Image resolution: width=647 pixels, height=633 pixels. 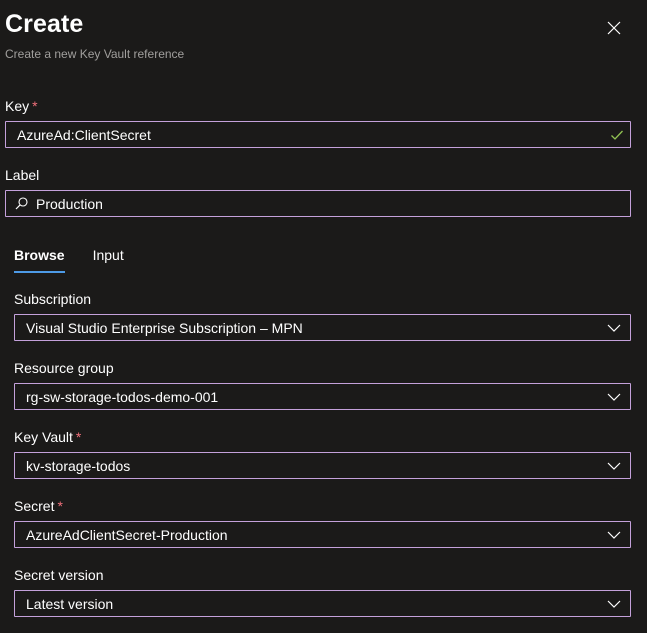 I want to click on source-tabs: Browse Input, so click(x=69, y=260).